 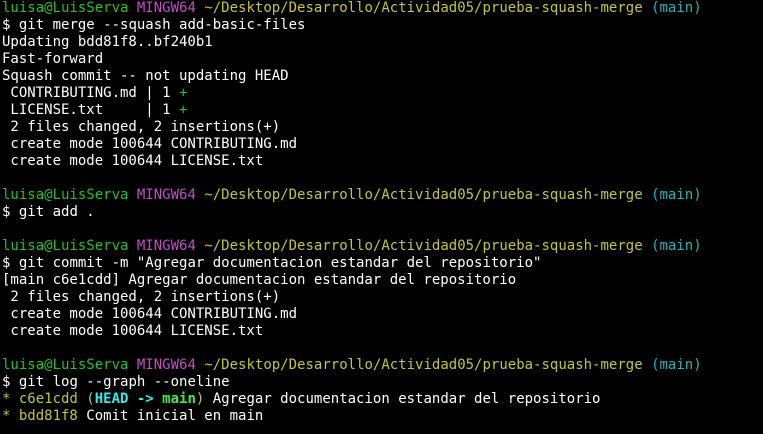 What do you see at coordinates (107, 42) in the screenshot?
I see `output-line: Updating bdd81f8..bf240b1` at bounding box center [107, 42].